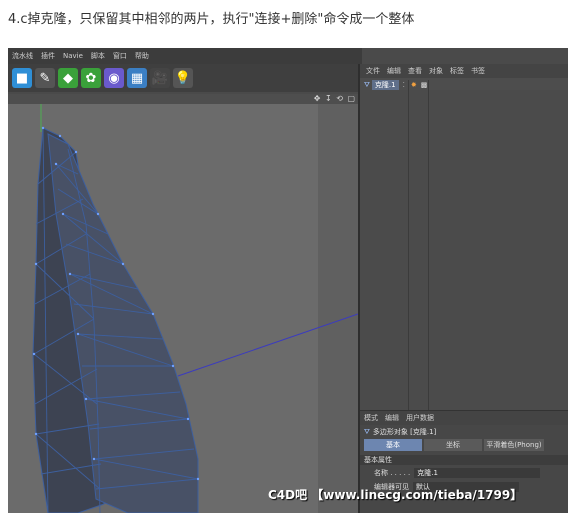  What do you see at coordinates (392, 418) in the screenshot?
I see `attr-menu-edit: 编辑` at bounding box center [392, 418].